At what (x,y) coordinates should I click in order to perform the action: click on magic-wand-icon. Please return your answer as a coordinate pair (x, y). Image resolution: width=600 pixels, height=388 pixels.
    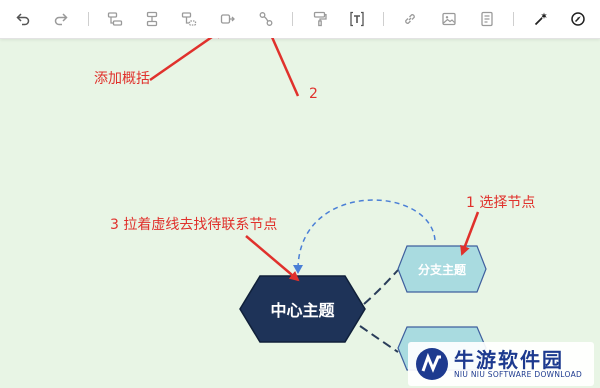
    Looking at the image, I should click on (540, 19).